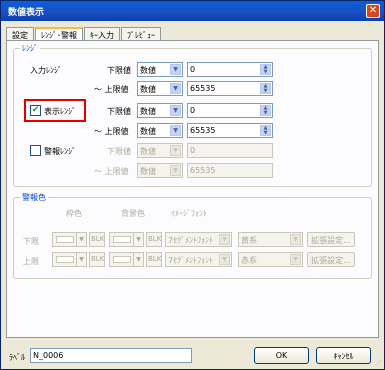 The height and width of the screenshot is (370, 385). What do you see at coordinates (343, 355) in the screenshot?
I see `cancel-button: ｷｬﾝｾﾙ` at bounding box center [343, 355].